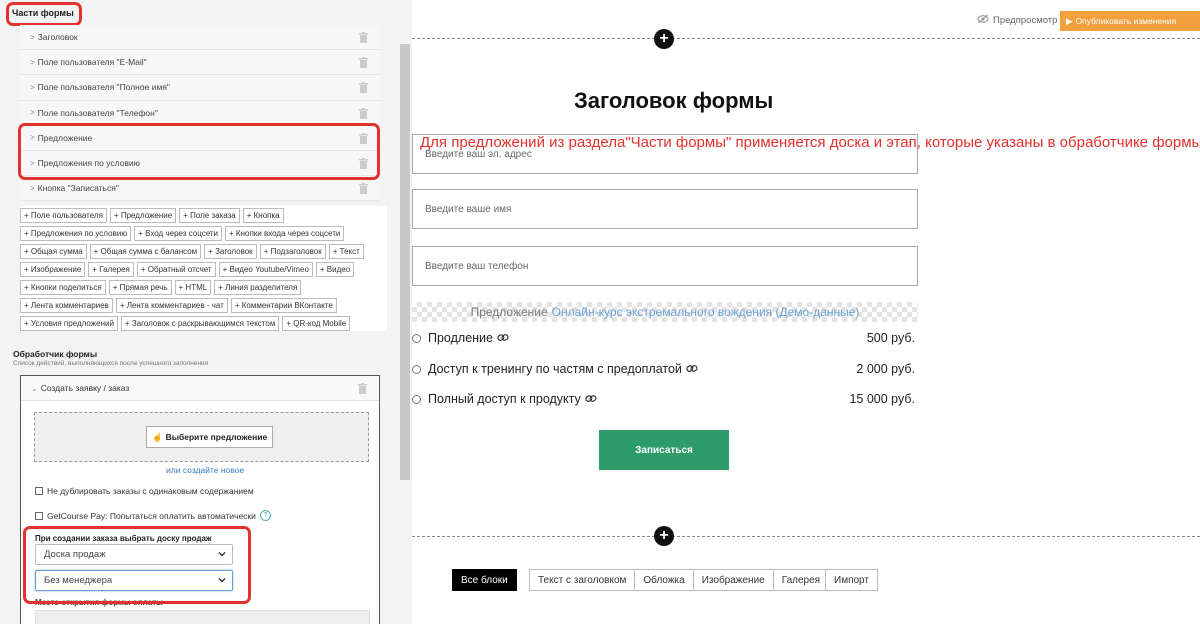 This screenshot has height=624, width=1200. What do you see at coordinates (292, 251) in the screenshot?
I see `add-part-button: + Подзаголовок` at bounding box center [292, 251].